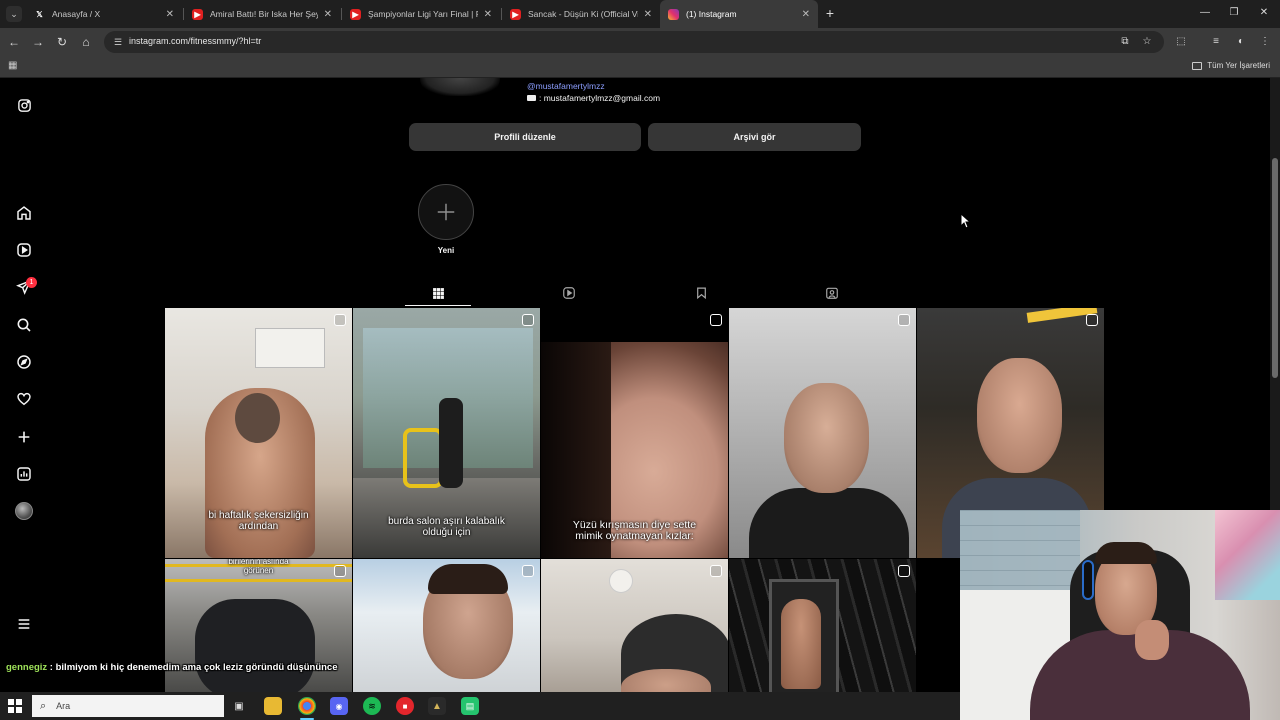 The width and height of the screenshot is (1280, 720). I want to click on url-text: instagram.com/fitnessmmy/?hl=tr, so click(195, 41).